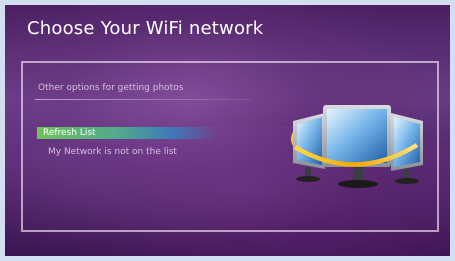  I want to click on page-title: Choose Your WiFi network, so click(145, 28).